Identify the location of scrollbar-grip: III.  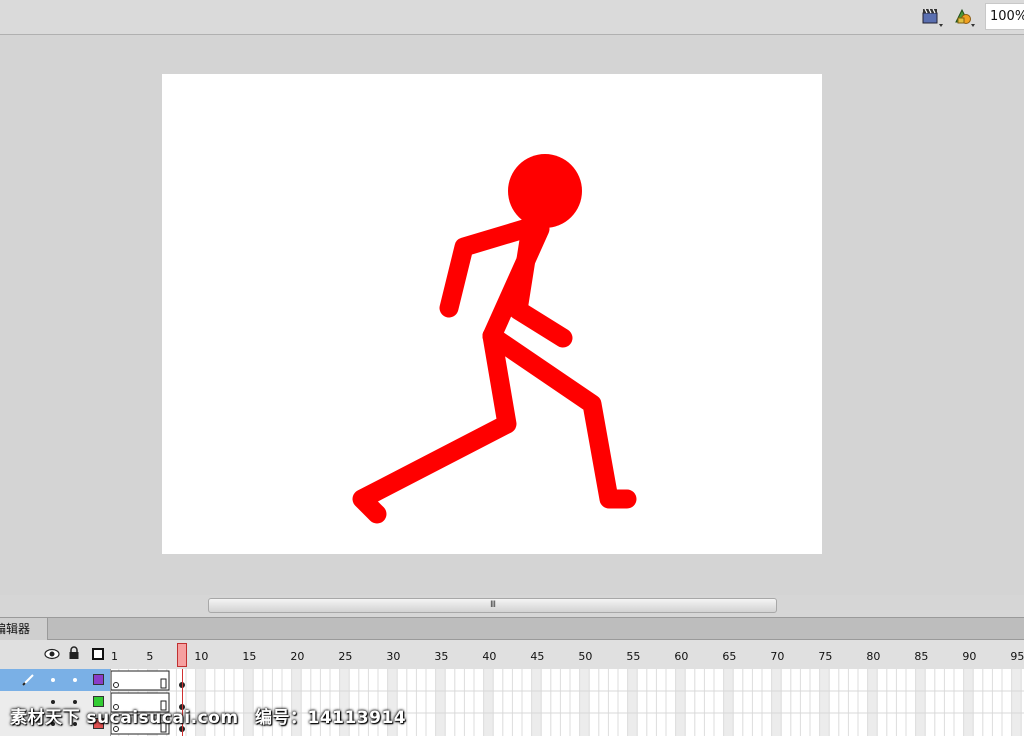
(493, 605).